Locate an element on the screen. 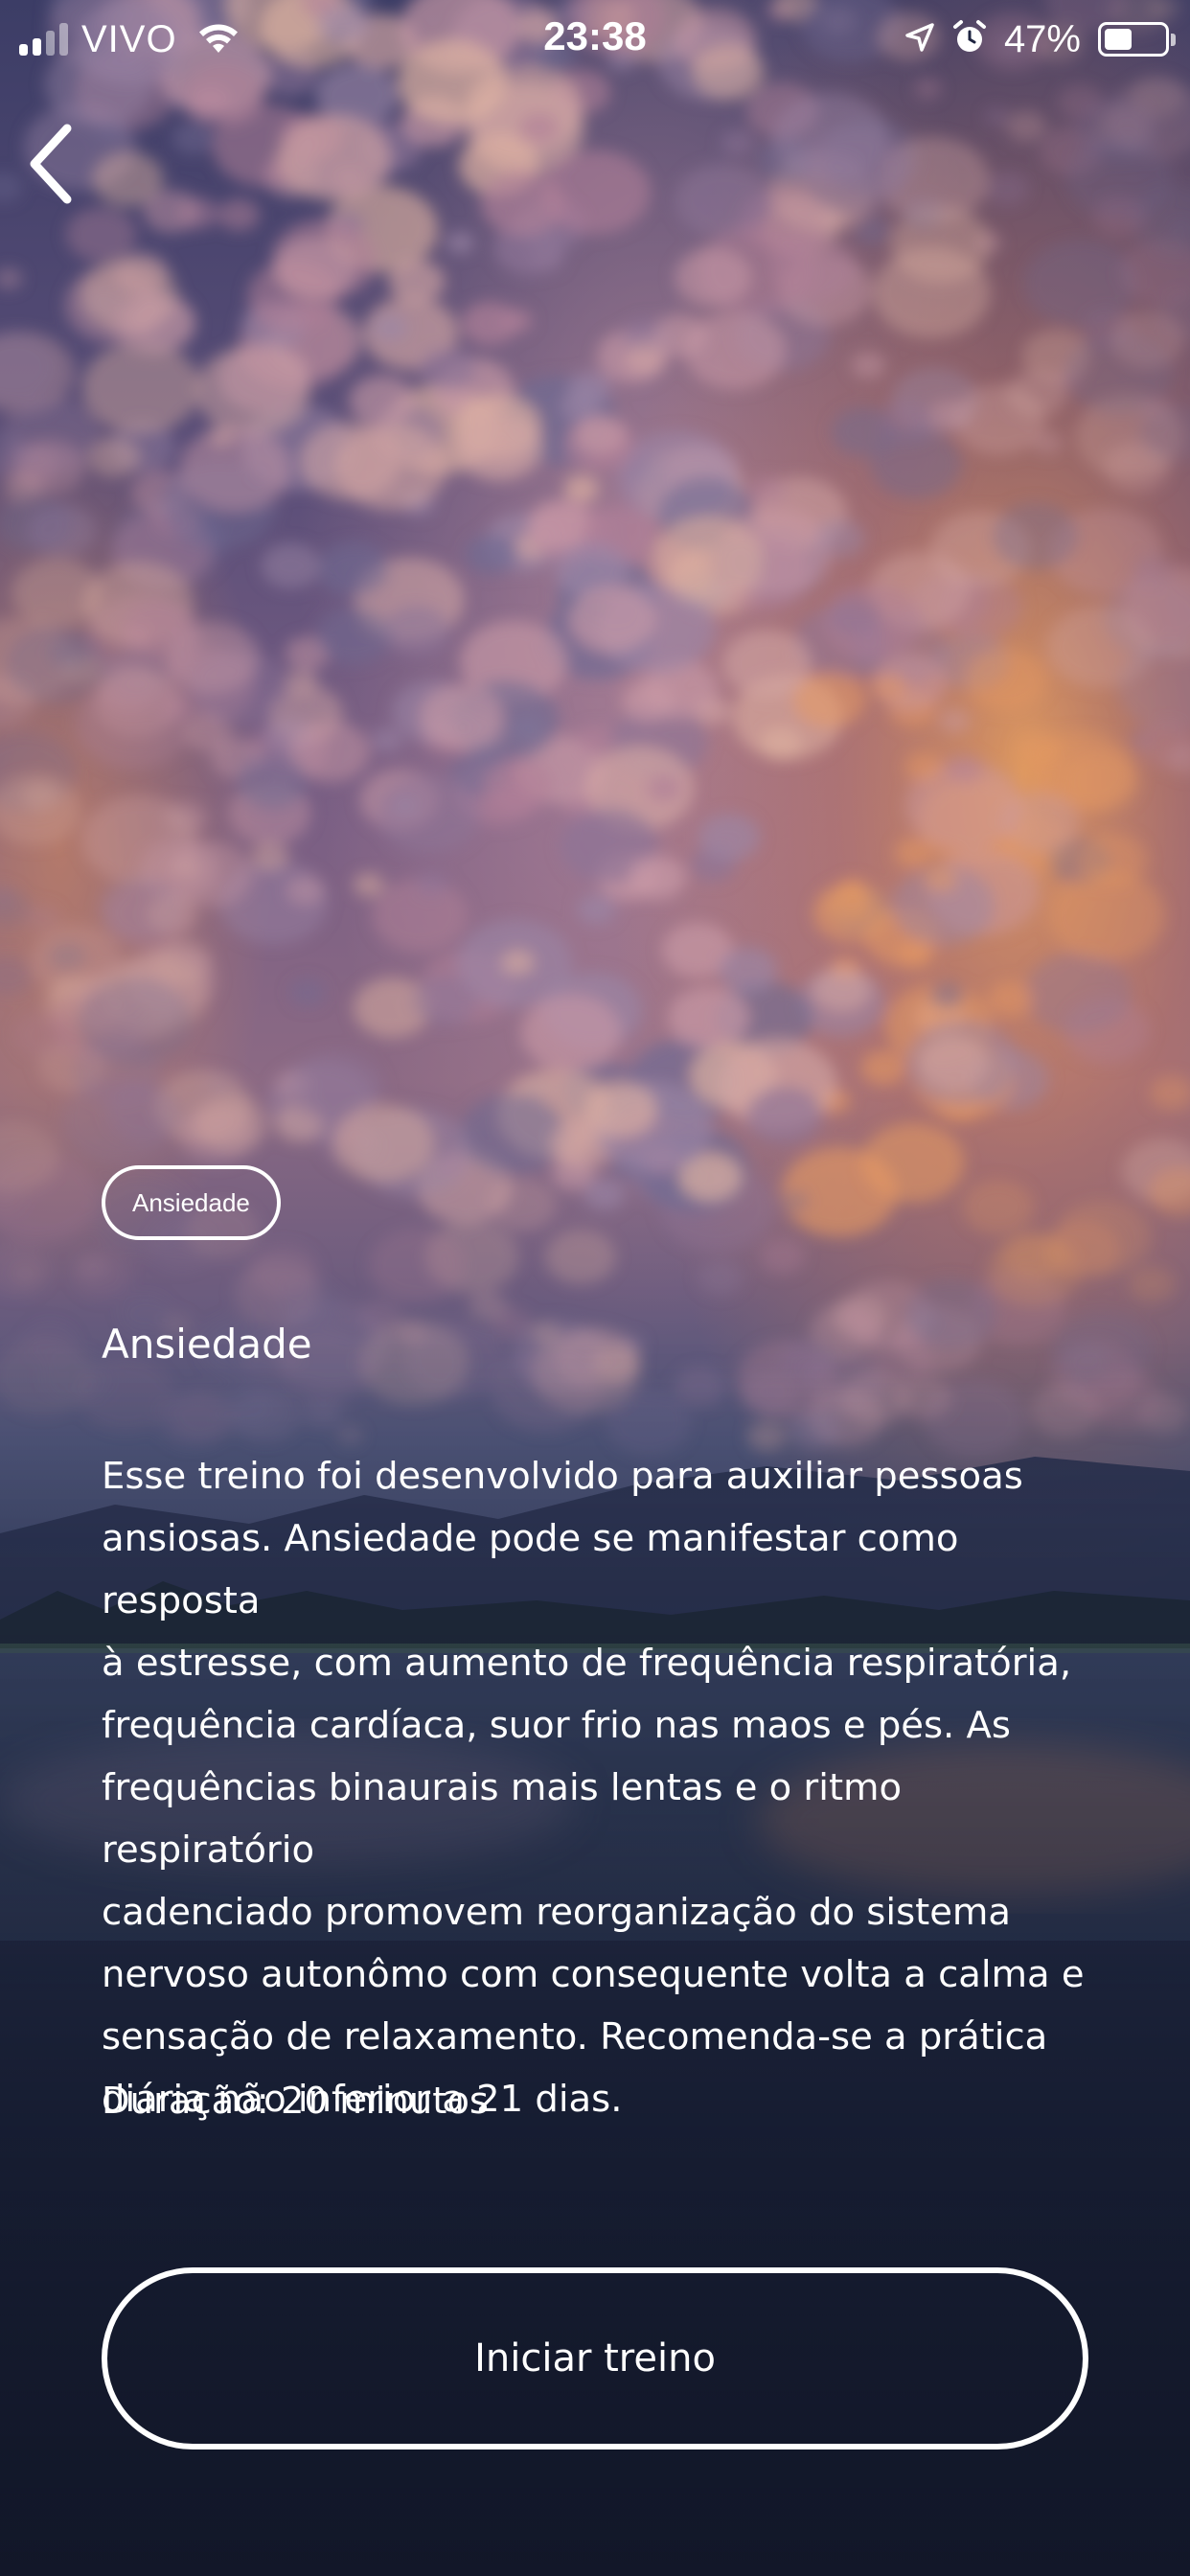 The image size is (1190, 2576). status-bar: VIVO 23:38 47% is located at coordinates (595, 40).